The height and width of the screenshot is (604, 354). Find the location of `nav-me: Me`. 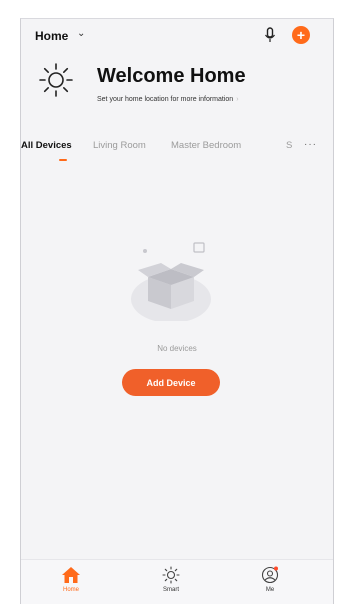

nav-me: Me is located at coordinates (270, 579).